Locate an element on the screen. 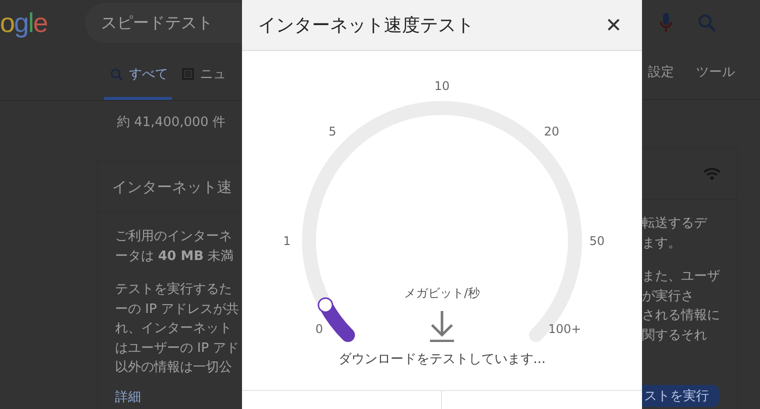 This screenshot has height=409, width=760. card-title: インターネット速 is located at coordinates (172, 187).